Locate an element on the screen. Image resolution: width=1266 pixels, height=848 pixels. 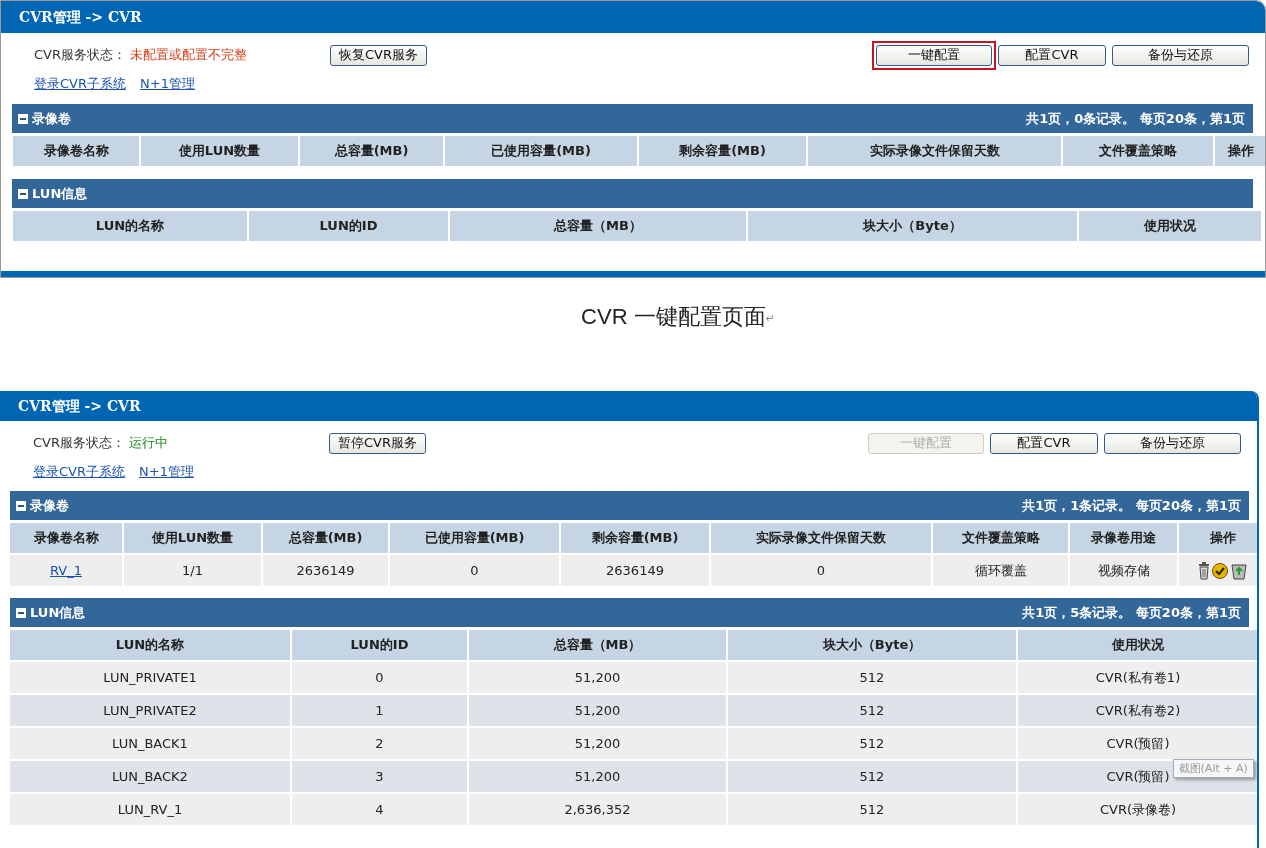
check-icon is located at coordinates (1219, 570).